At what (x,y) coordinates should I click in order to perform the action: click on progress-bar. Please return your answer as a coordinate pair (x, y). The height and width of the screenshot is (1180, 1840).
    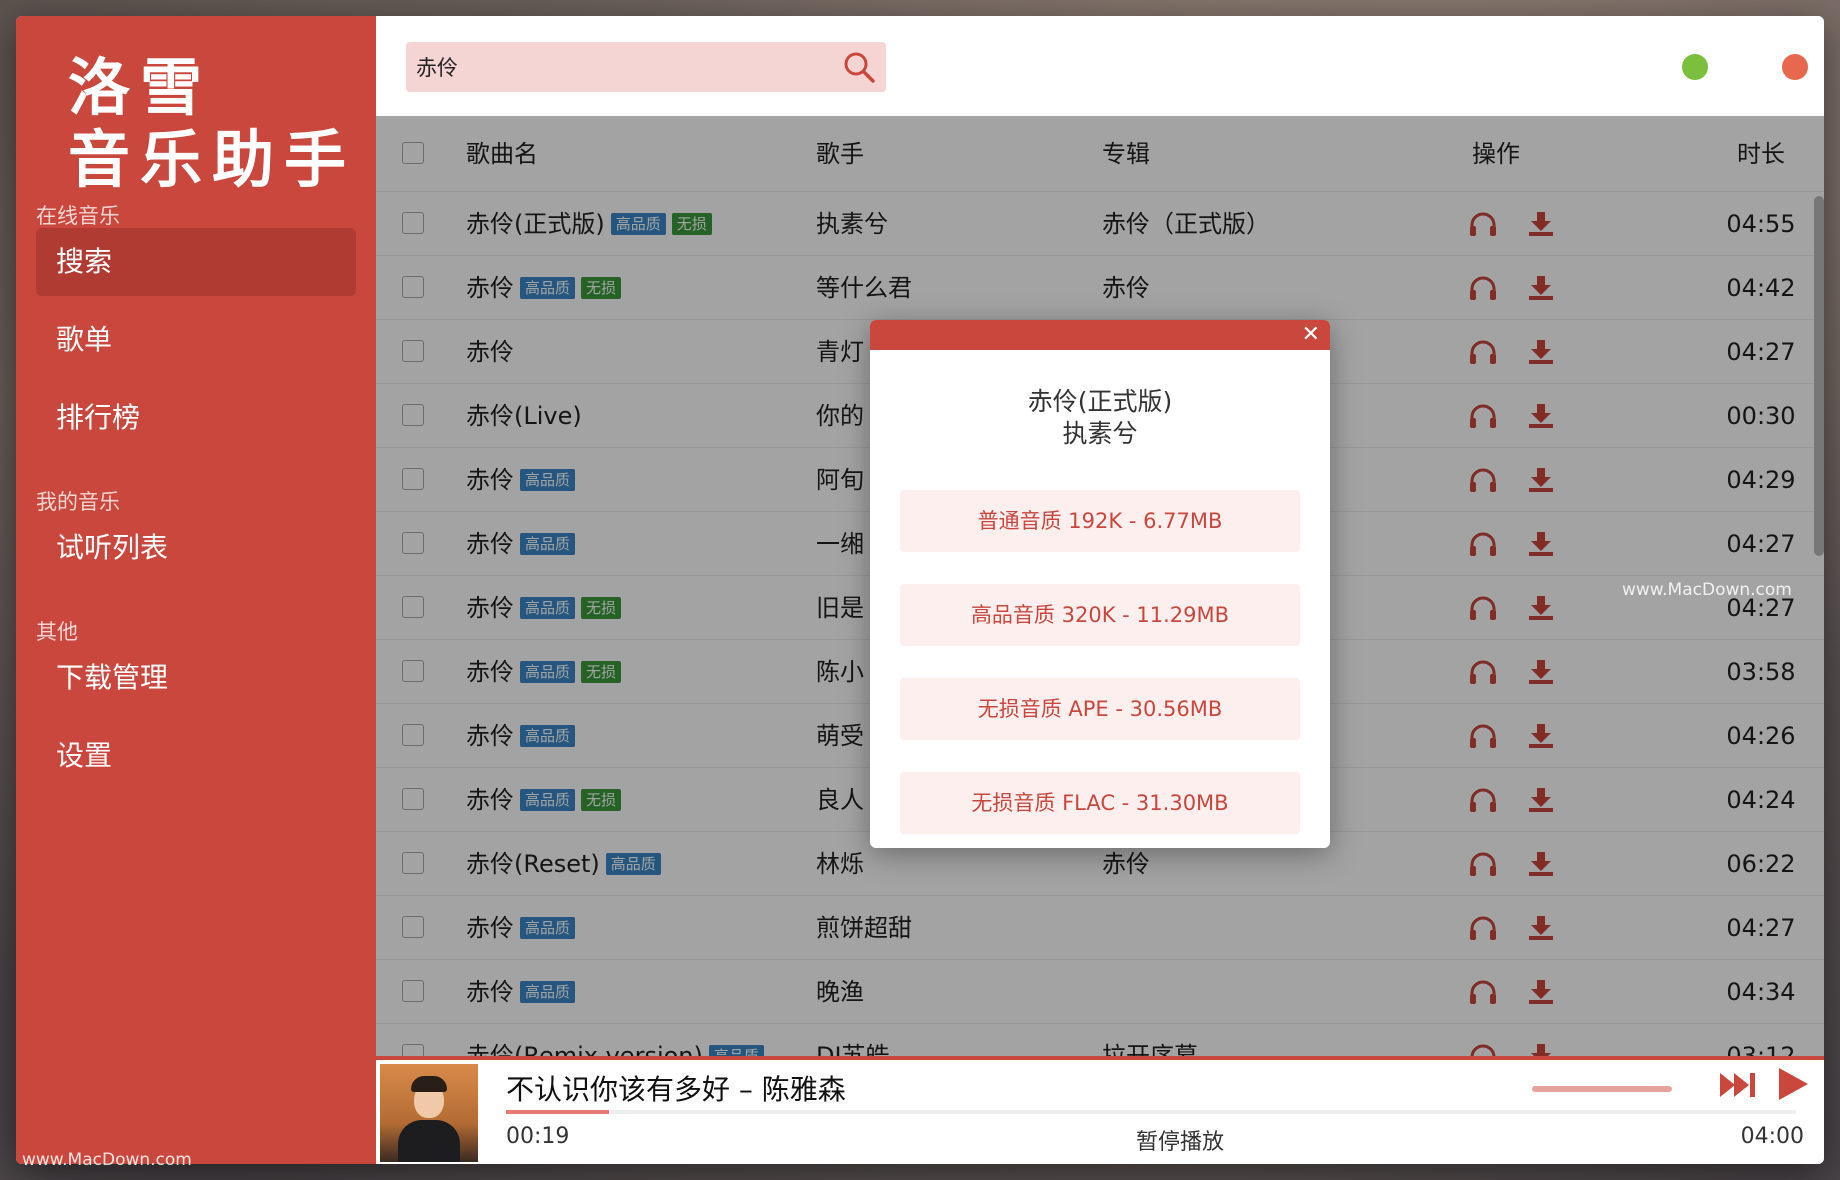
    Looking at the image, I should click on (1151, 1112).